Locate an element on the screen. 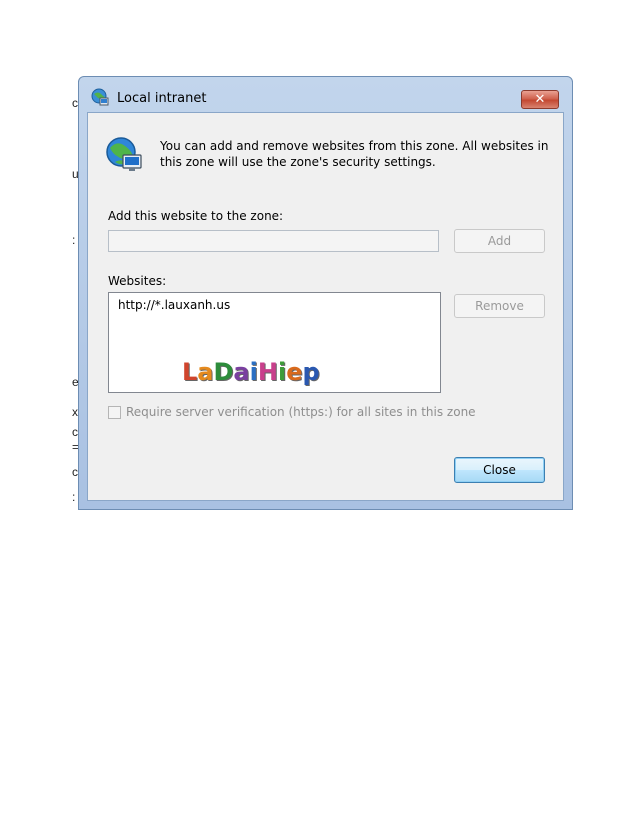 The width and height of the screenshot is (638, 826). require-https-checkbox is located at coordinates (114, 412).